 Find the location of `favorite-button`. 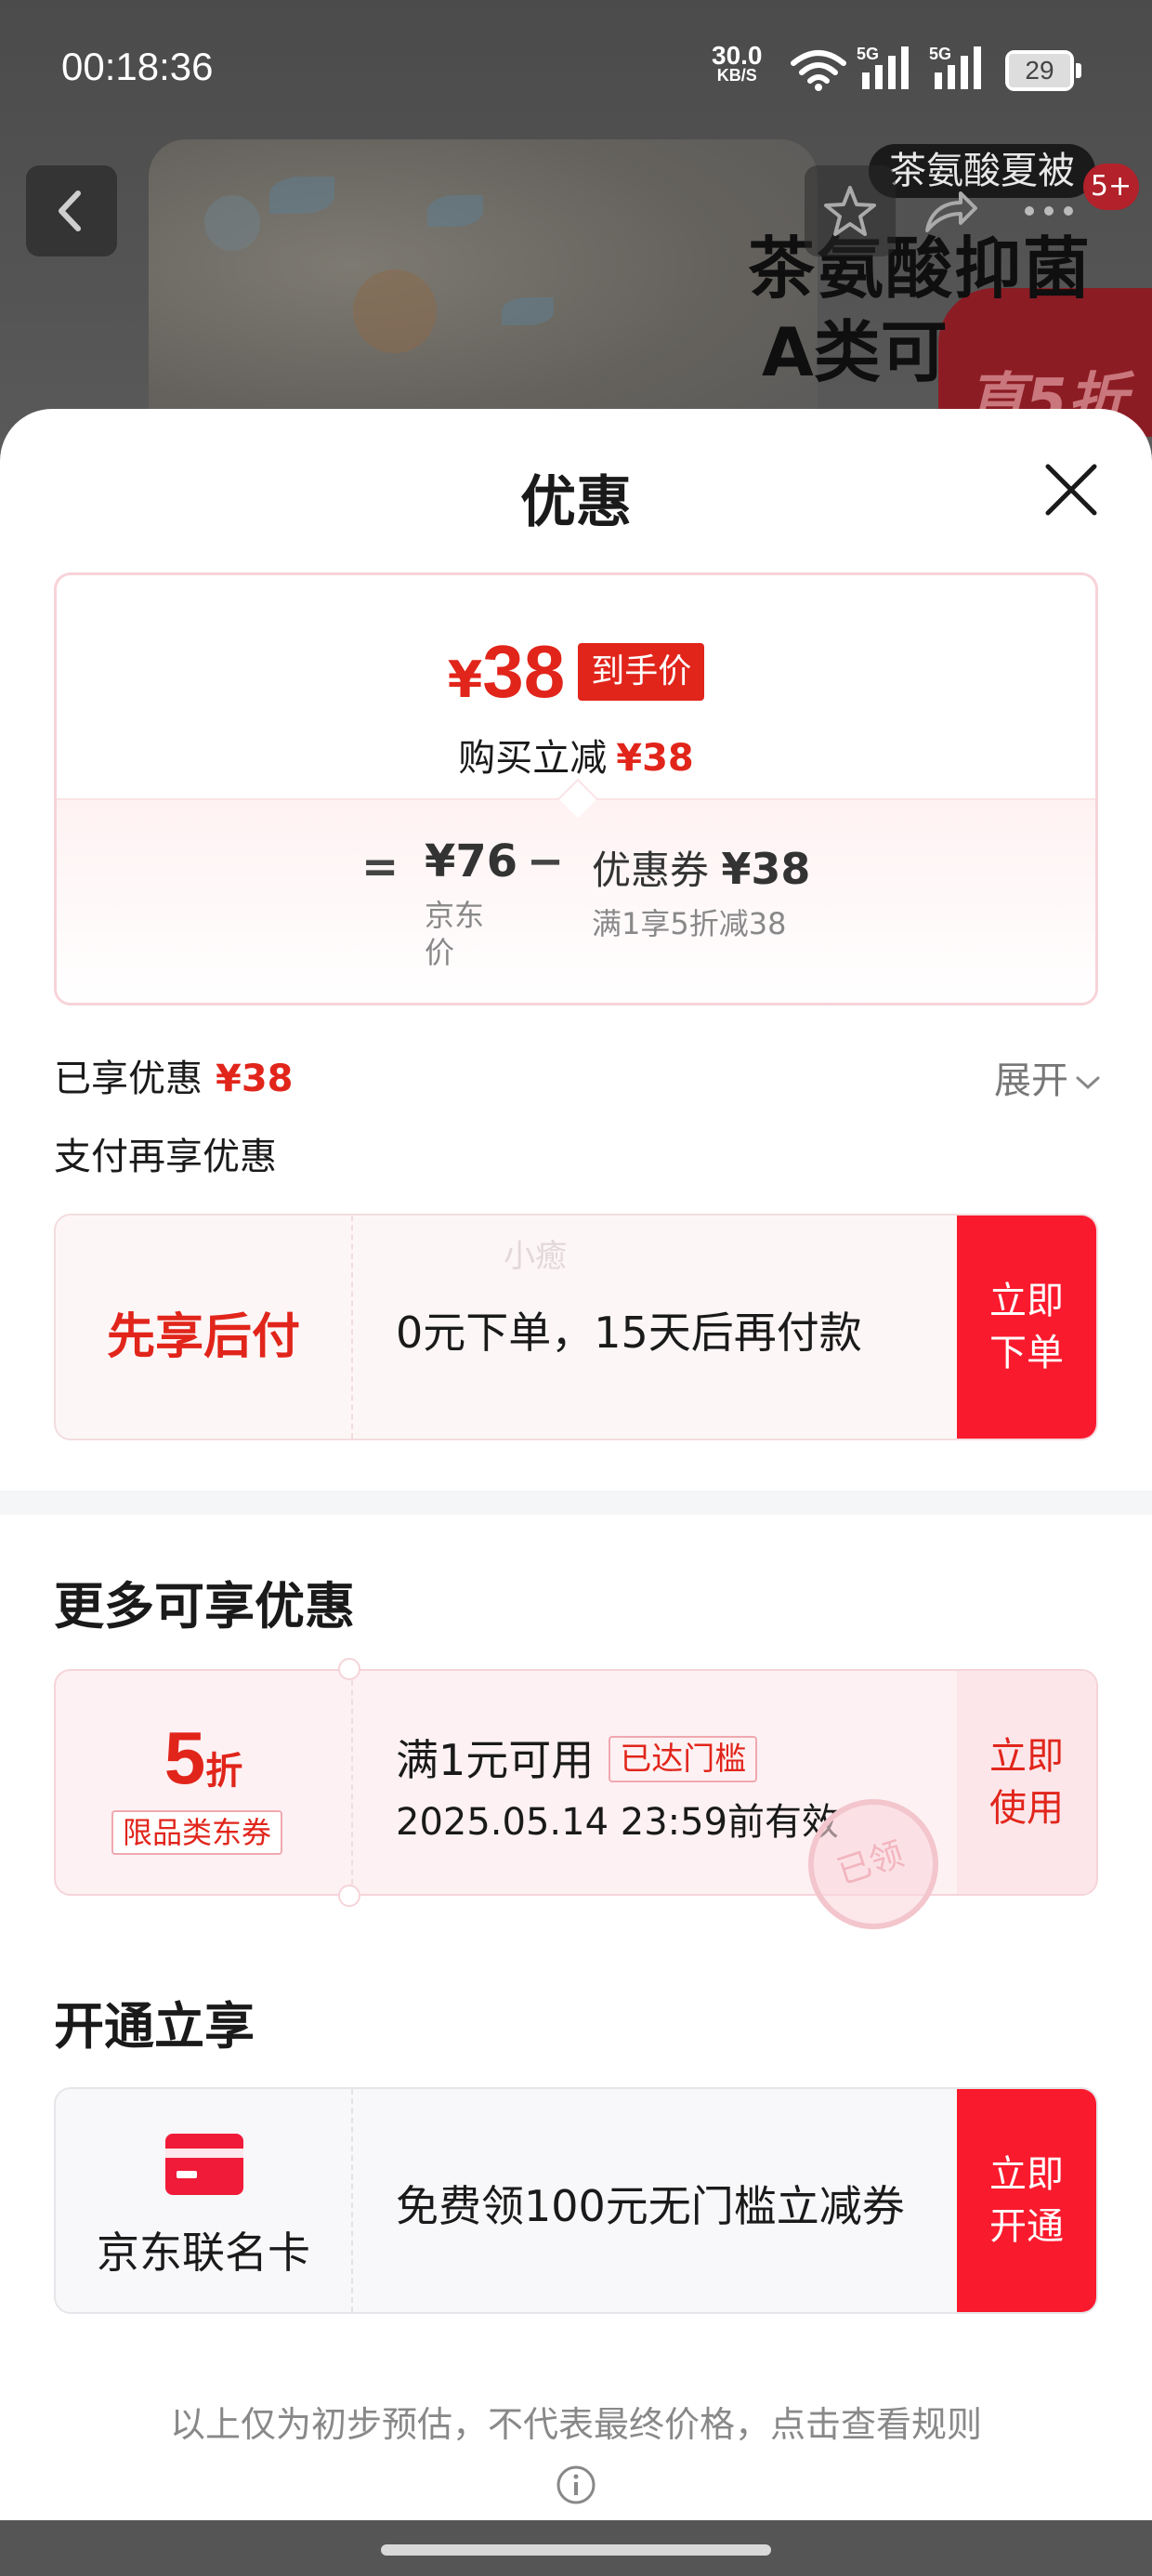

favorite-button is located at coordinates (850, 210).